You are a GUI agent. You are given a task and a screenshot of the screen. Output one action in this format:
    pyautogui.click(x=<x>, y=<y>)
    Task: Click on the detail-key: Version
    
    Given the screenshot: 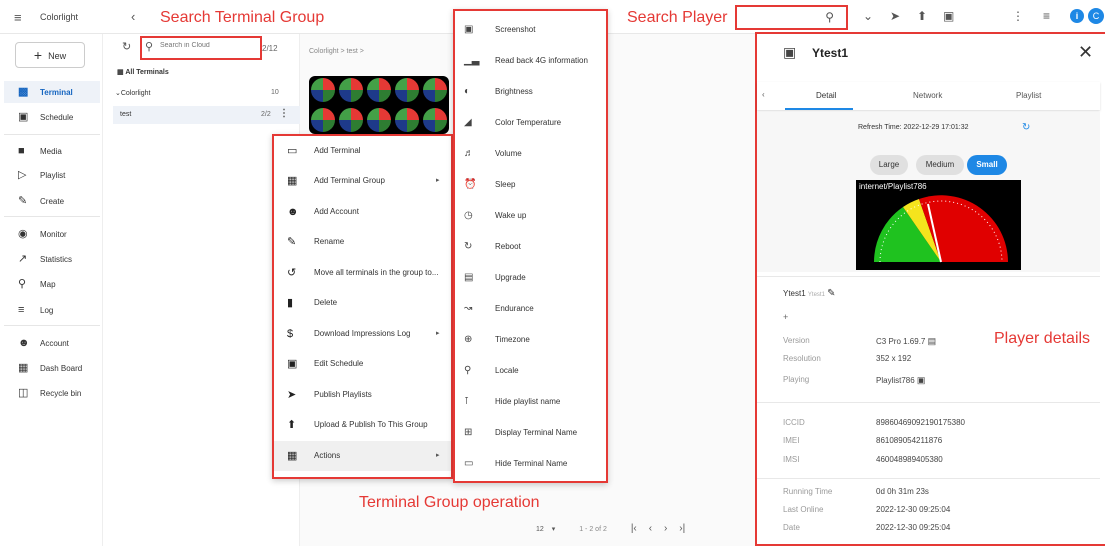 What is the action you would take?
    pyautogui.click(x=796, y=340)
    